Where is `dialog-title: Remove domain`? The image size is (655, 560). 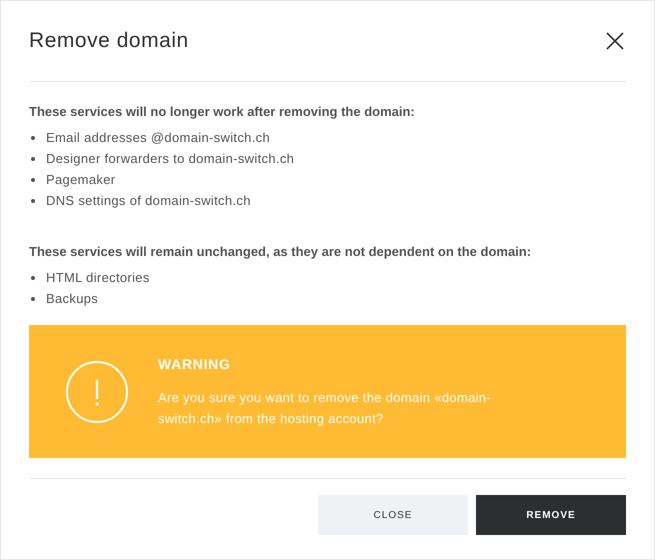 dialog-title: Remove domain is located at coordinates (109, 41).